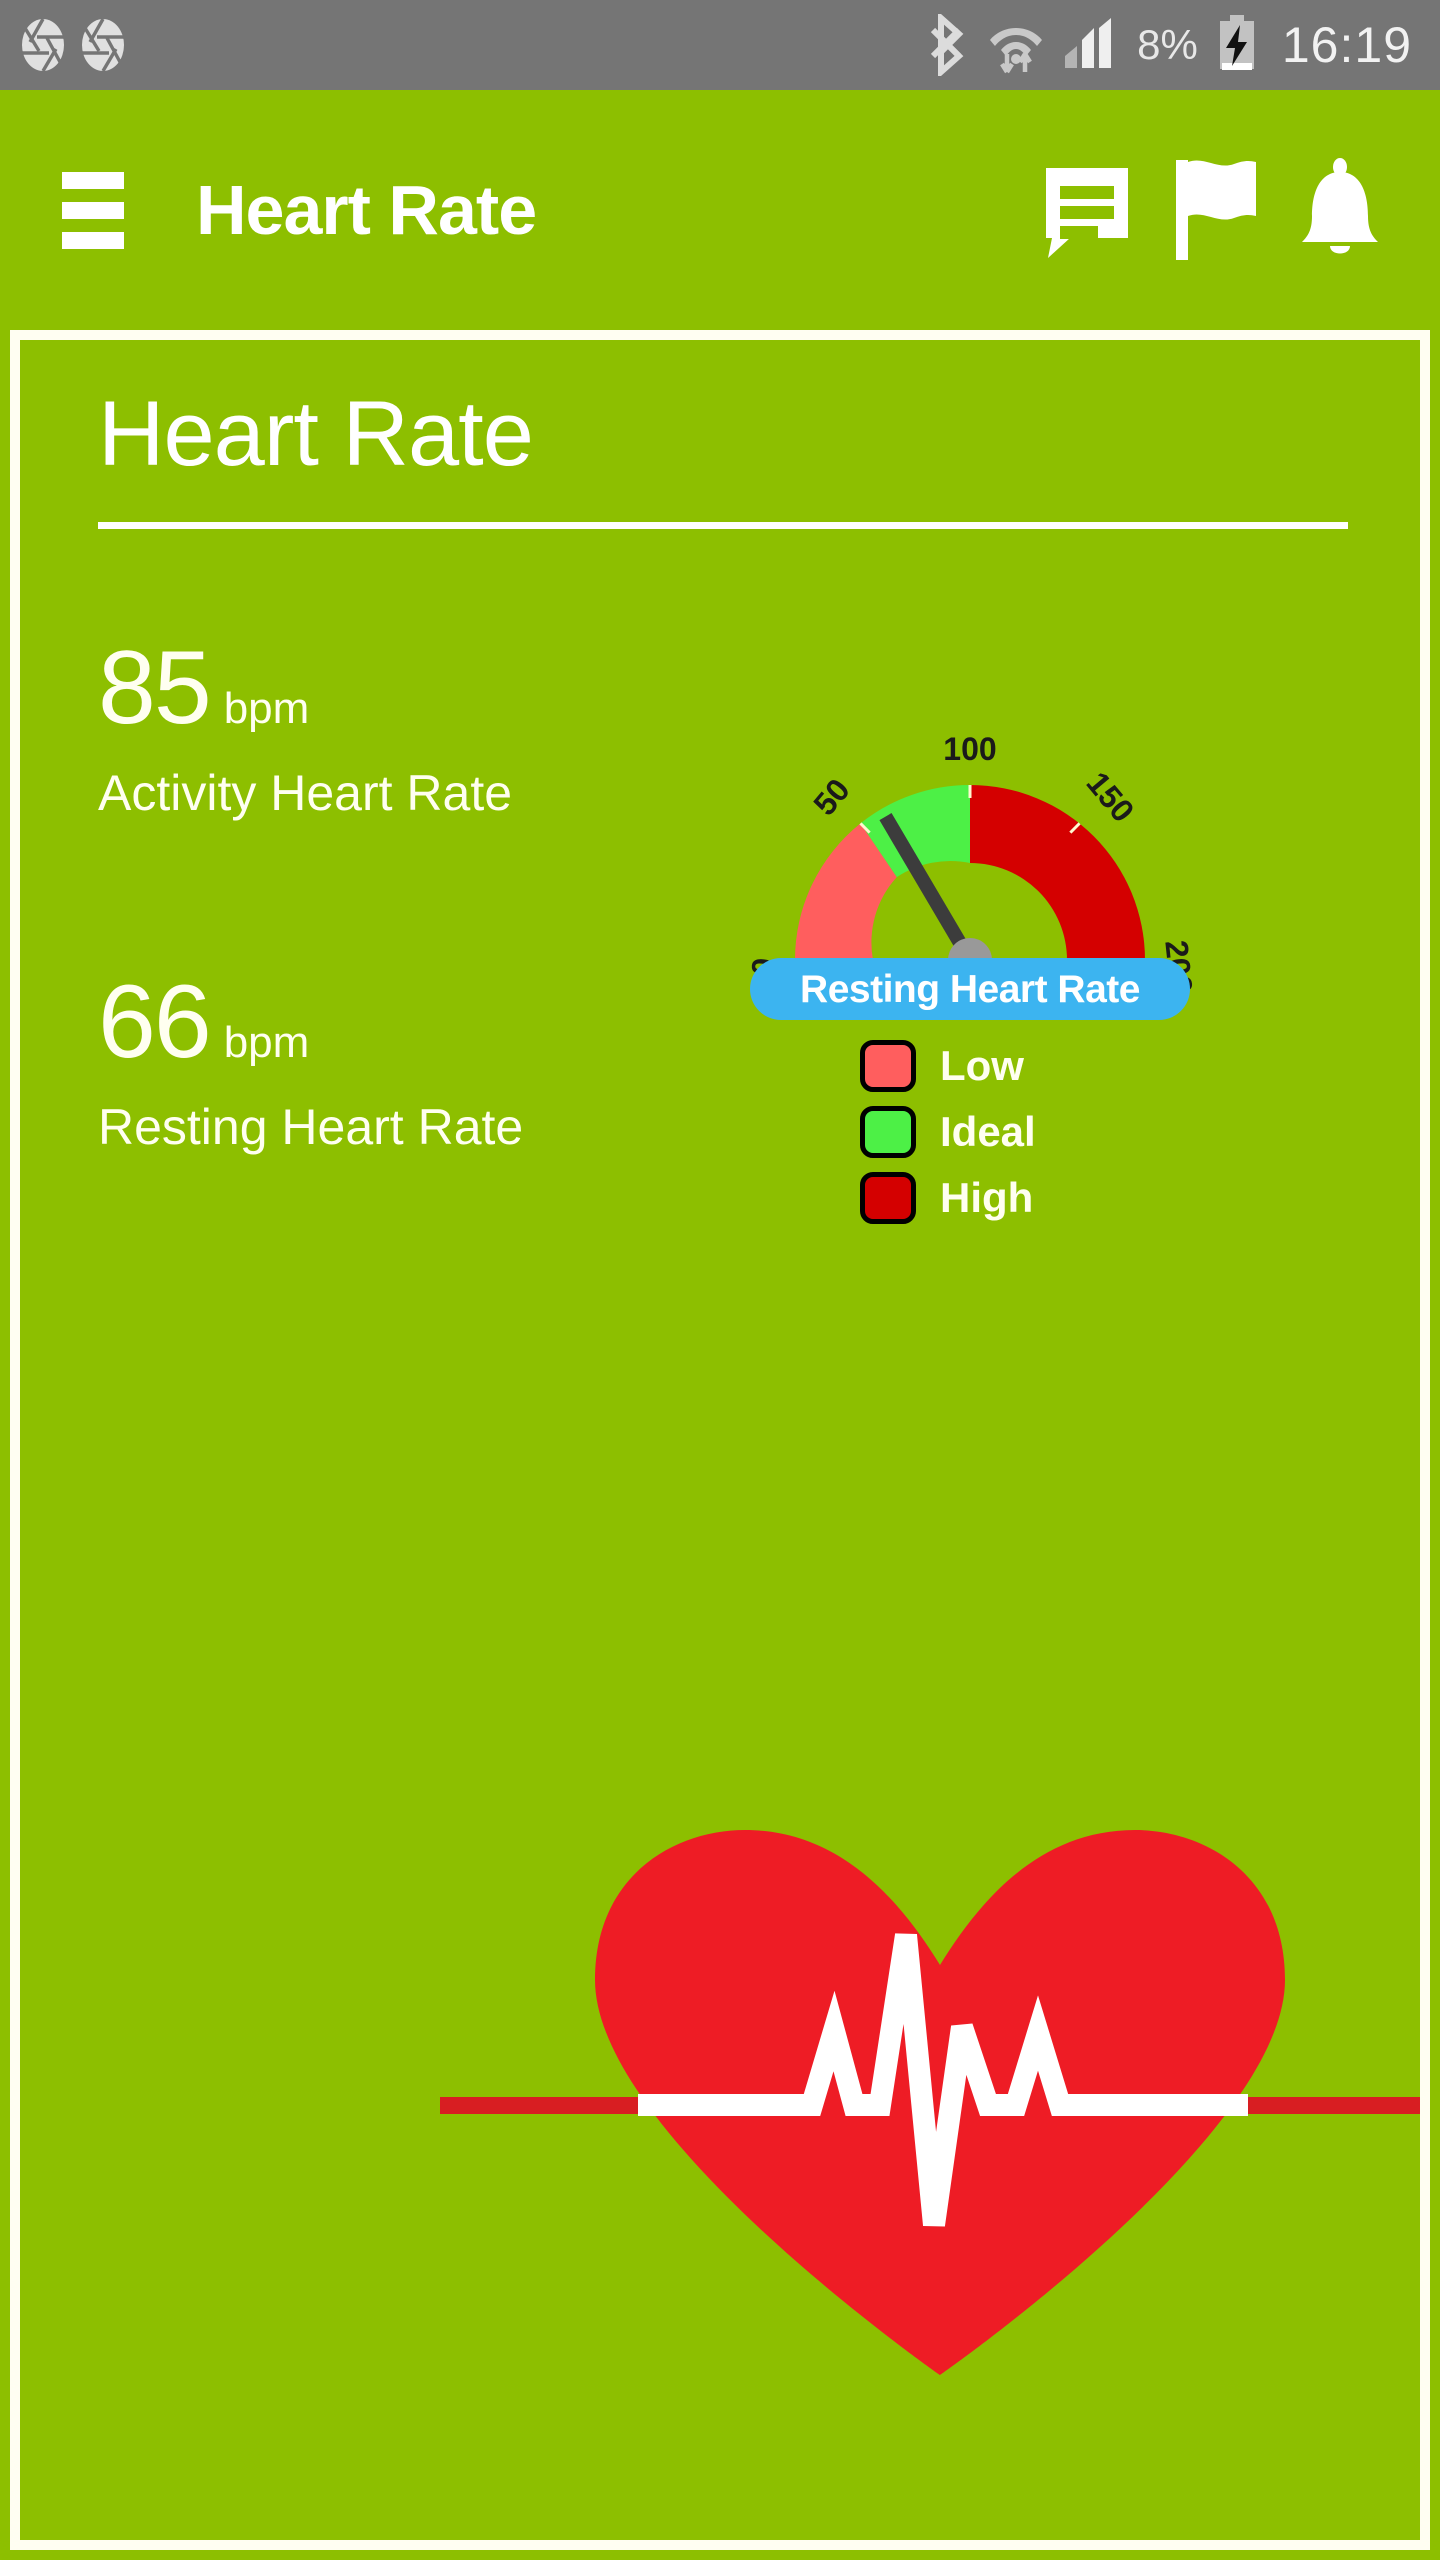 Image resolution: width=1440 pixels, height=2560 pixels. I want to click on app-bar-actions, so click(1212, 210).